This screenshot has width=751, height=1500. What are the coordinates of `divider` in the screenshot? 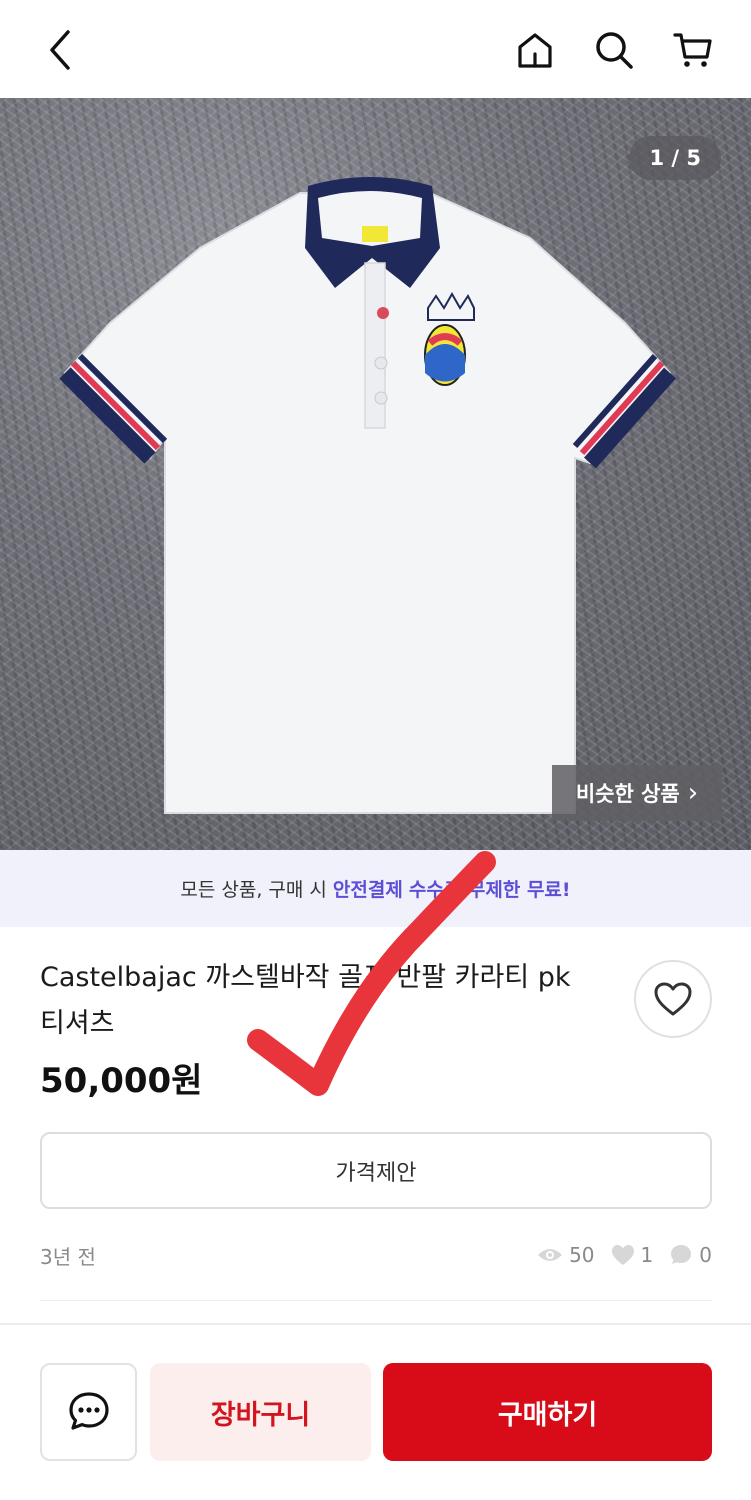 It's located at (376, 1300).